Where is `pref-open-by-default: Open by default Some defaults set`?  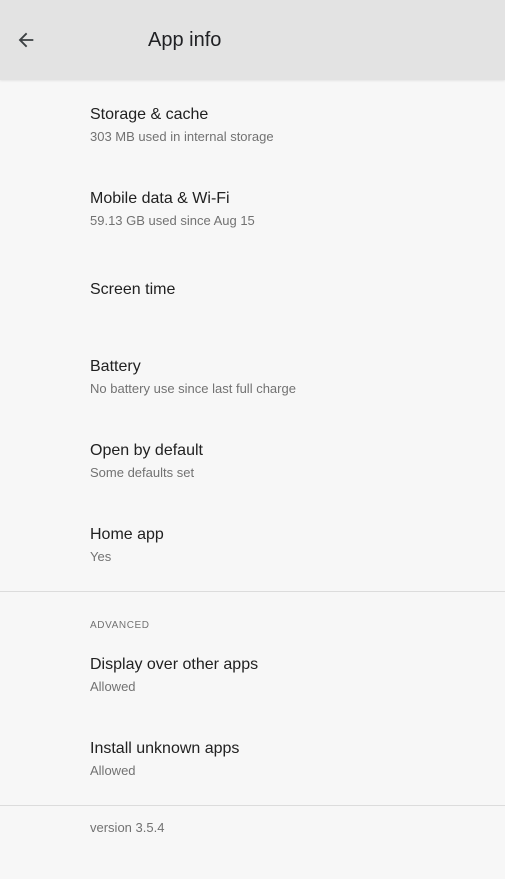 pref-open-by-default: Open by default Some defaults set is located at coordinates (252, 458).